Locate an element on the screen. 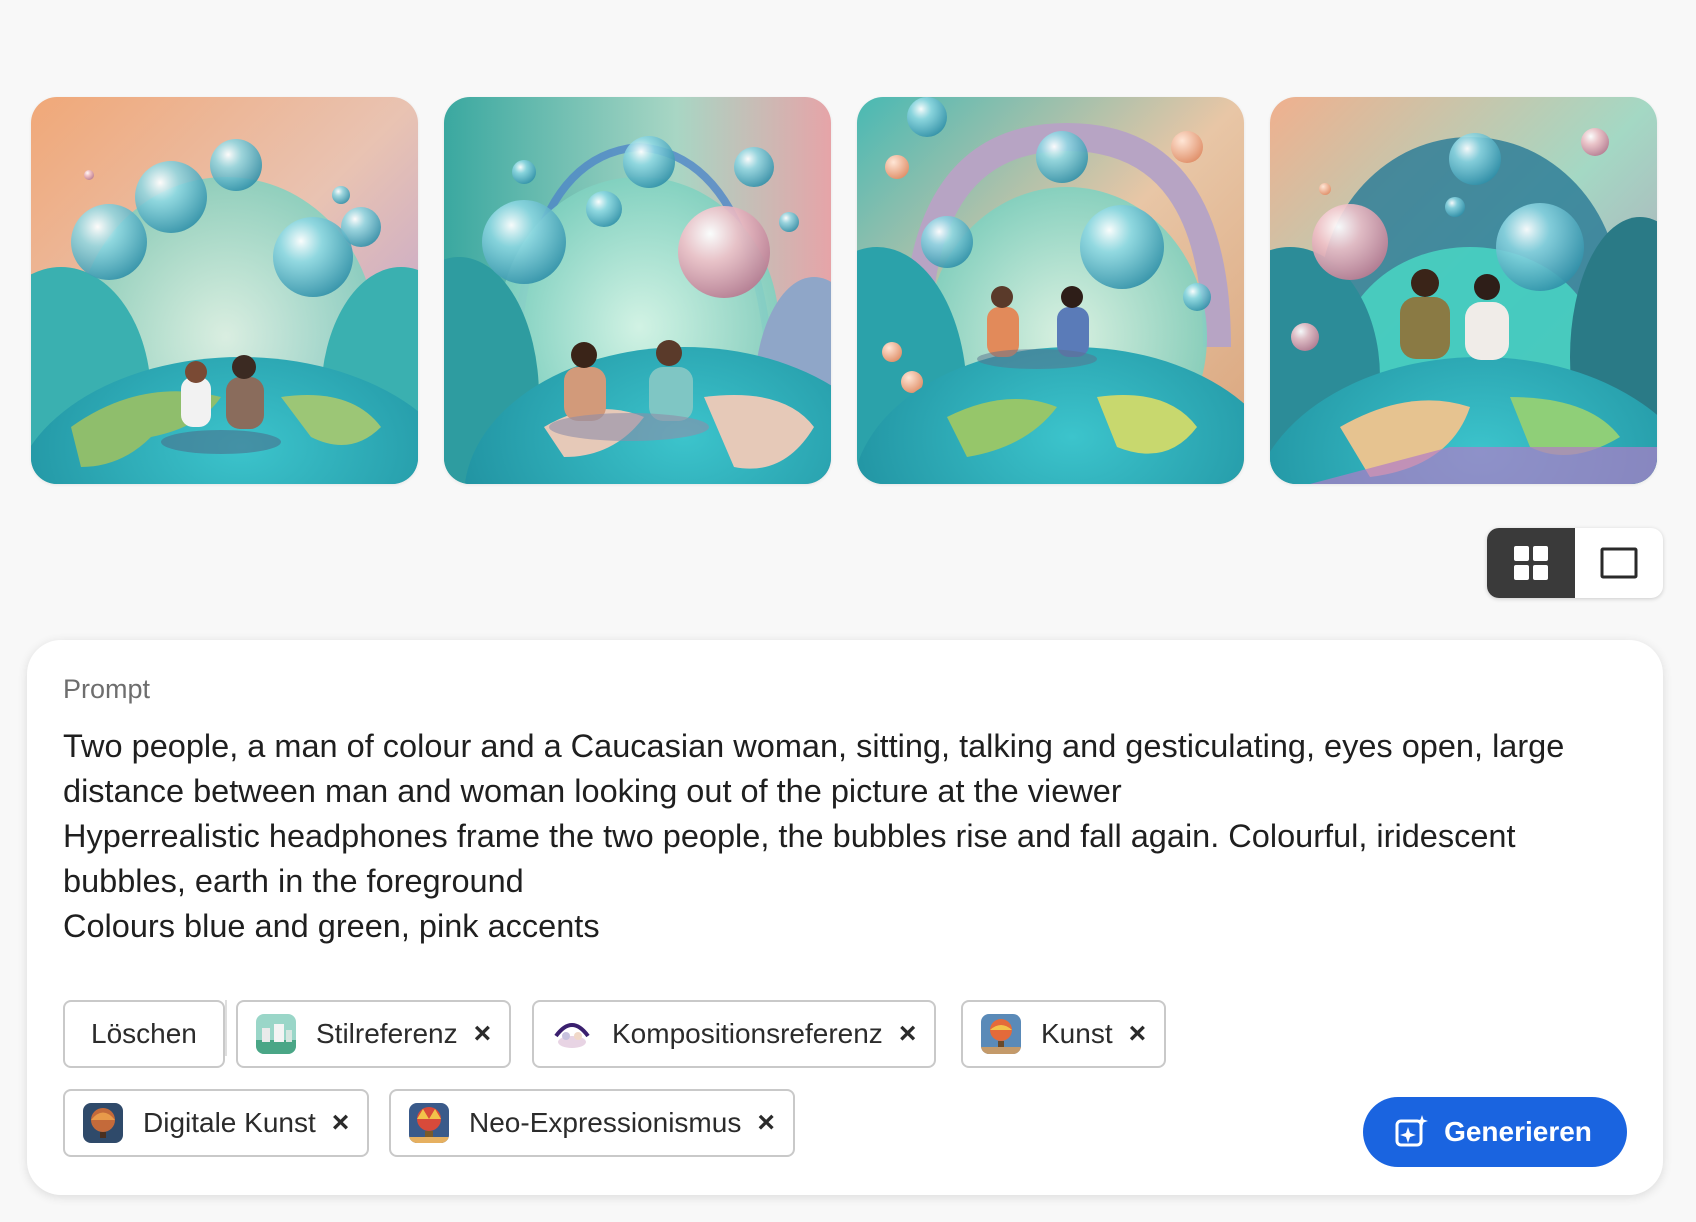  digital-art-chip: Digitale Kunst × is located at coordinates (216, 1123).